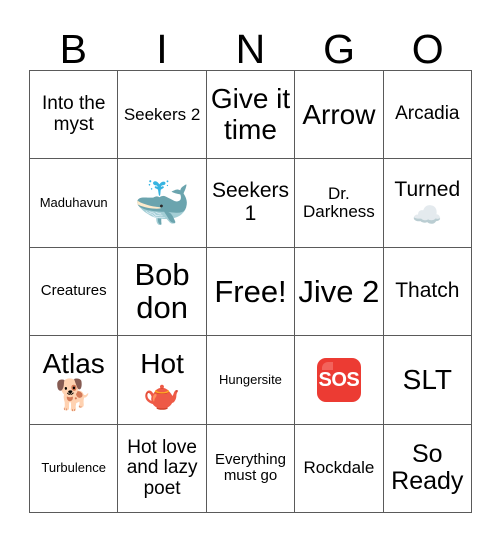 The height and width of the screenshot is (544, 500). I want to click on bingo-cell-label: Hot love and lazy poet, so click(162, 467).